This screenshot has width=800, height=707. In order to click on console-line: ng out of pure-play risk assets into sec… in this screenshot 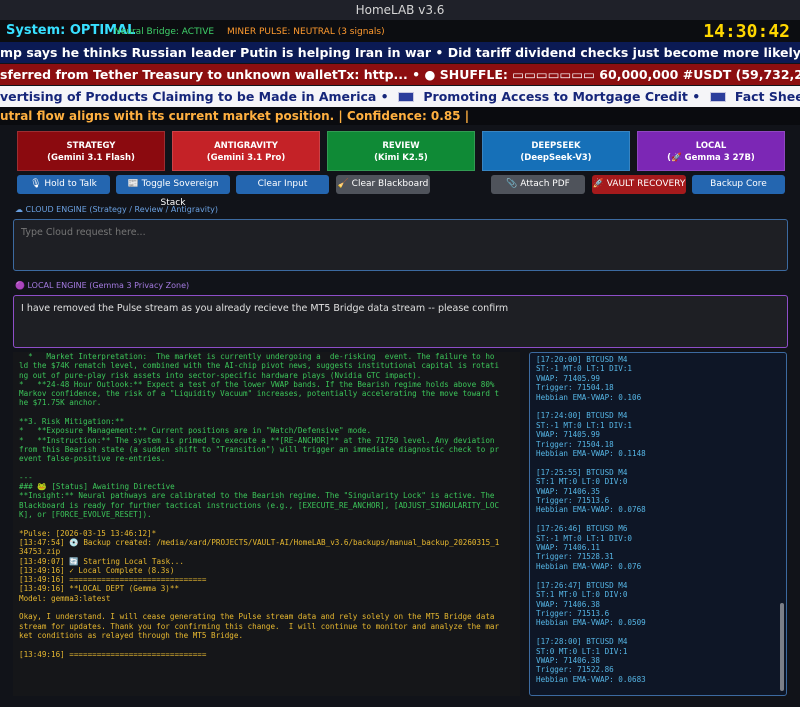, I will do `click(220, 375)`.